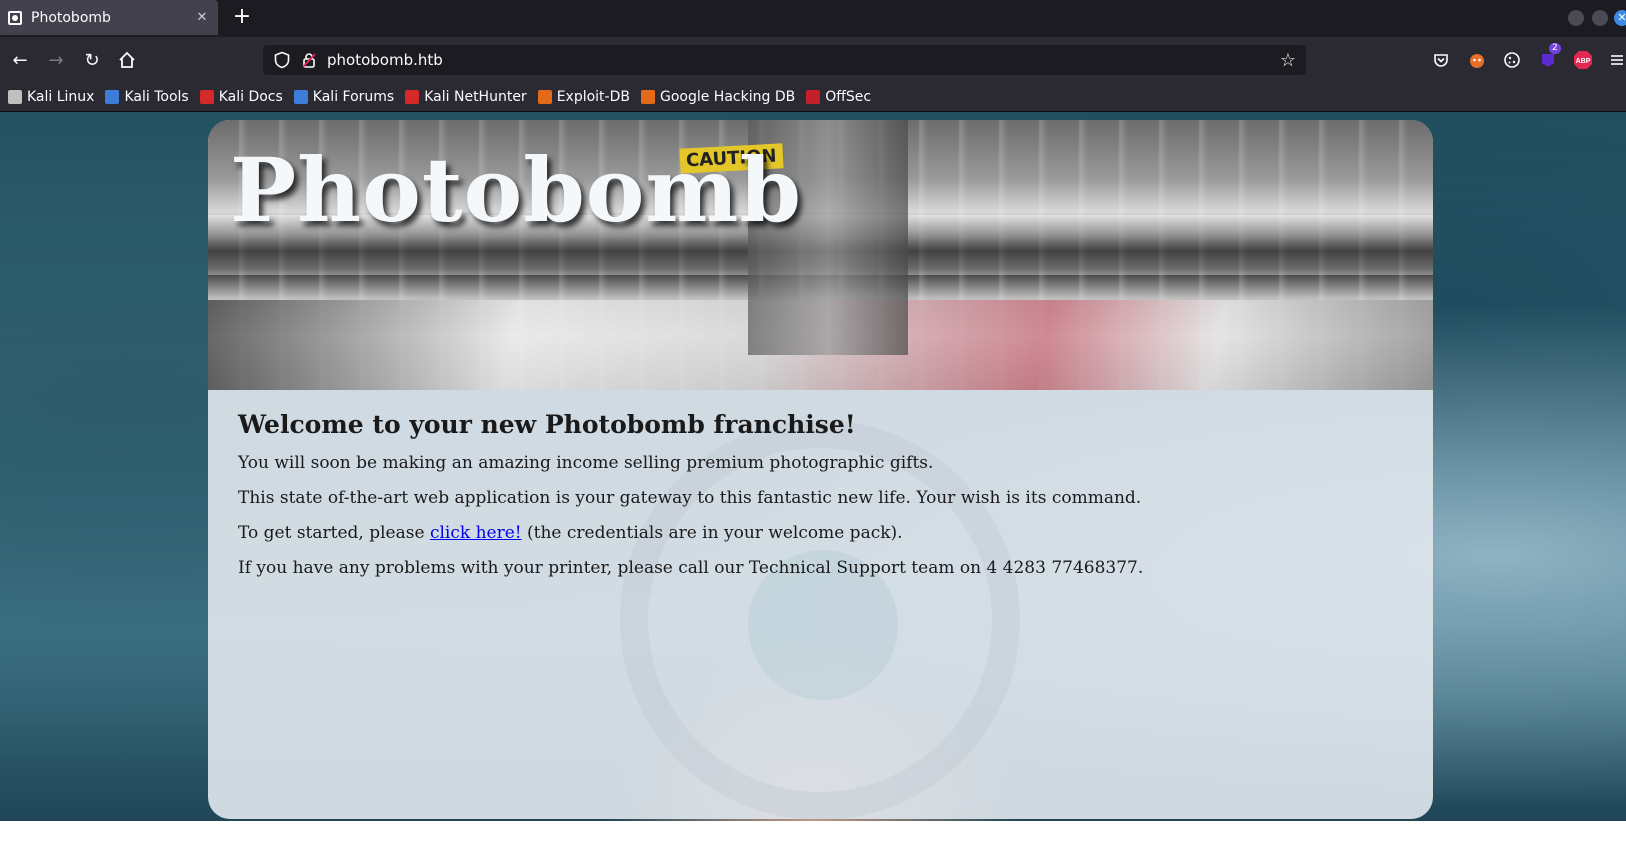 This screenshot has height=851, width=1626. Describe the element at coordinates (127, 60) in the screenshot. I see `home-icon` at that location.